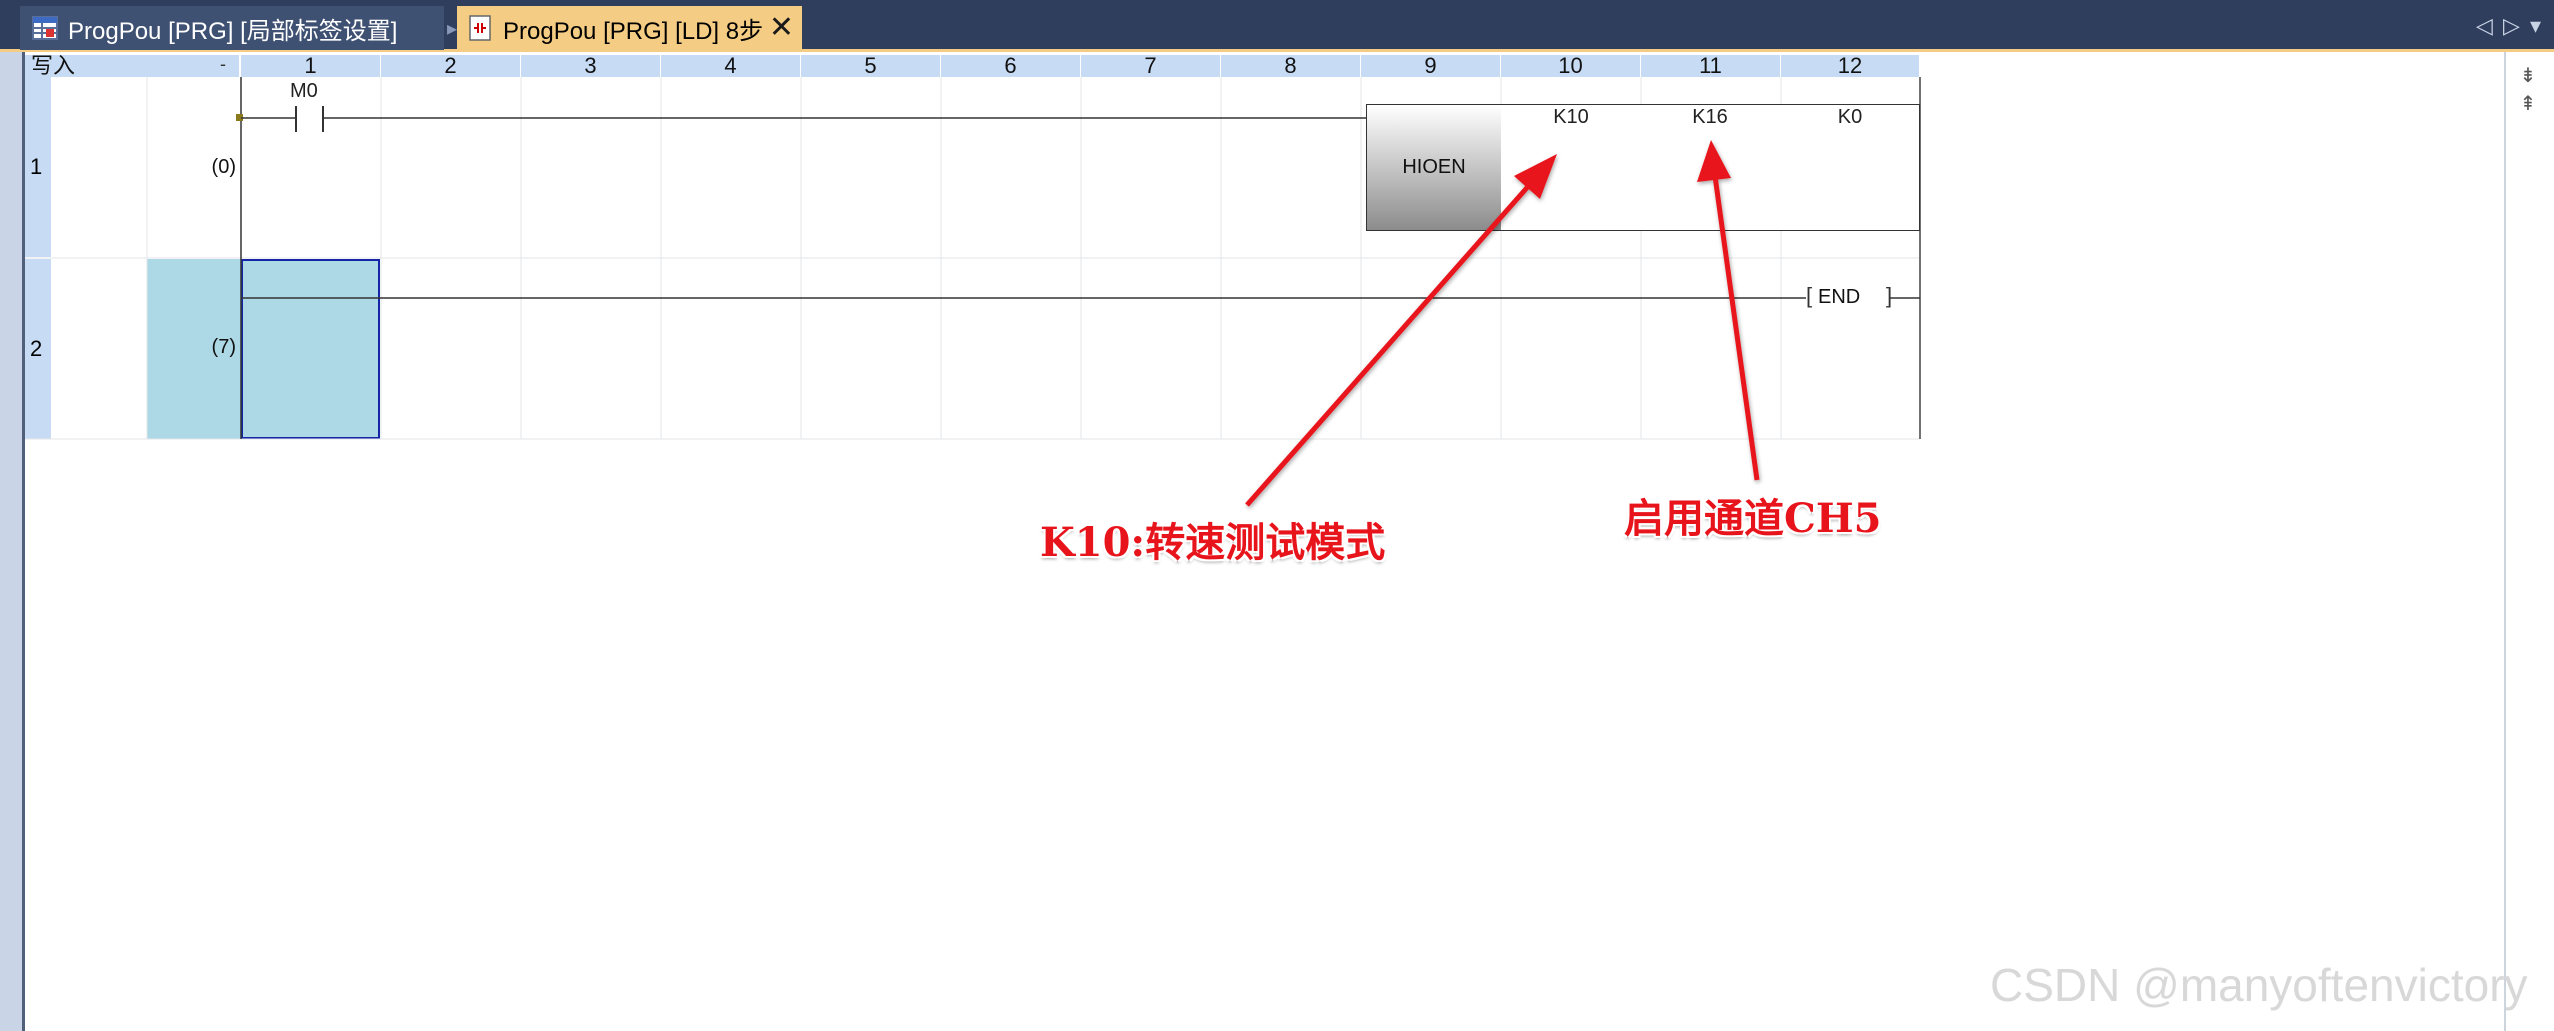  Describe the element at coordinates (1389, 343) in the screenshot. I see `arrow-to-k10` at that location.